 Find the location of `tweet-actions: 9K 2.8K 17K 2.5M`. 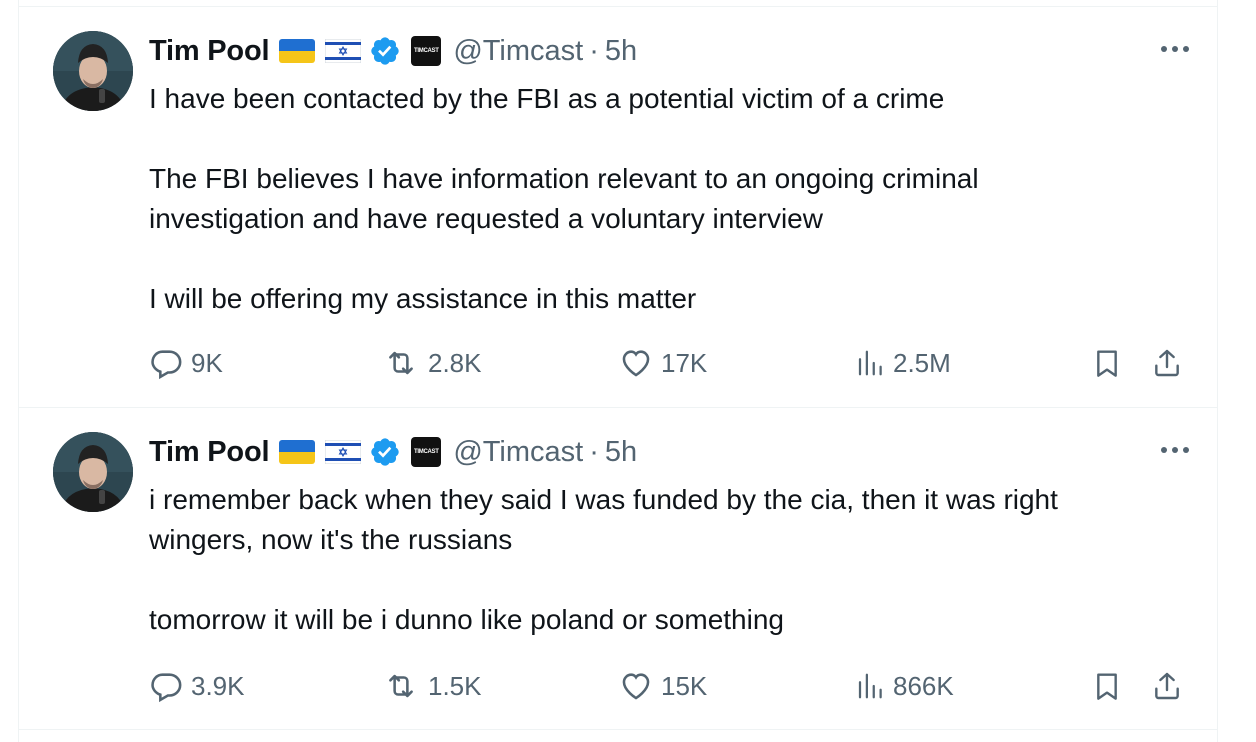

tweet-actions: 9K 2.8K 17K 2.5M is located at coordinates (668, 363).